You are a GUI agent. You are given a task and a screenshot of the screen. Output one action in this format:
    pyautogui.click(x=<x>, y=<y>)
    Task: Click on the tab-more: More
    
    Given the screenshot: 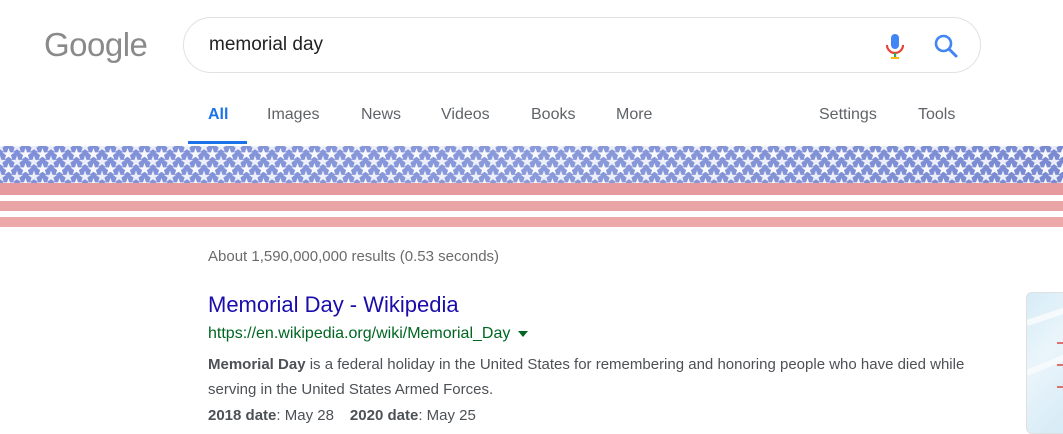 What is the action you would take?
    pyautogui.click(x=634, y=115)
    